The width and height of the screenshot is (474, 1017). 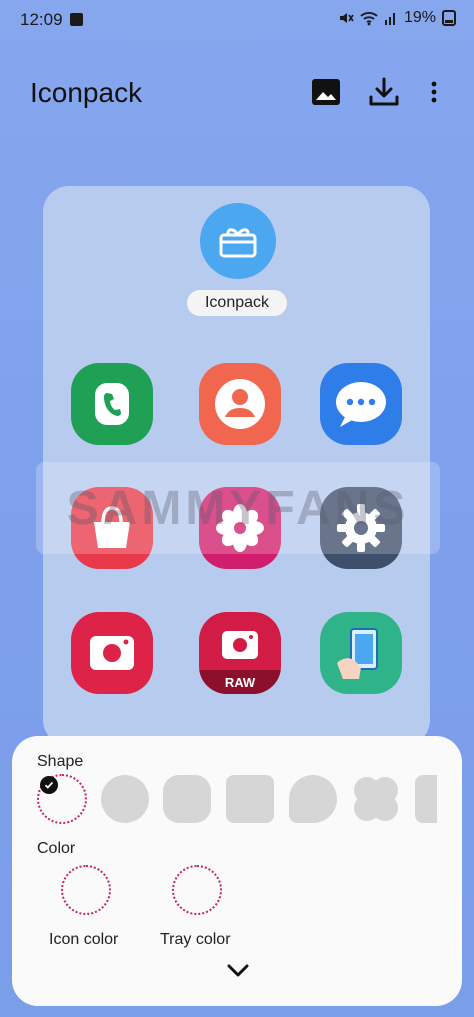 I want to click on screen-app-icon, so click(x=361, y=653).